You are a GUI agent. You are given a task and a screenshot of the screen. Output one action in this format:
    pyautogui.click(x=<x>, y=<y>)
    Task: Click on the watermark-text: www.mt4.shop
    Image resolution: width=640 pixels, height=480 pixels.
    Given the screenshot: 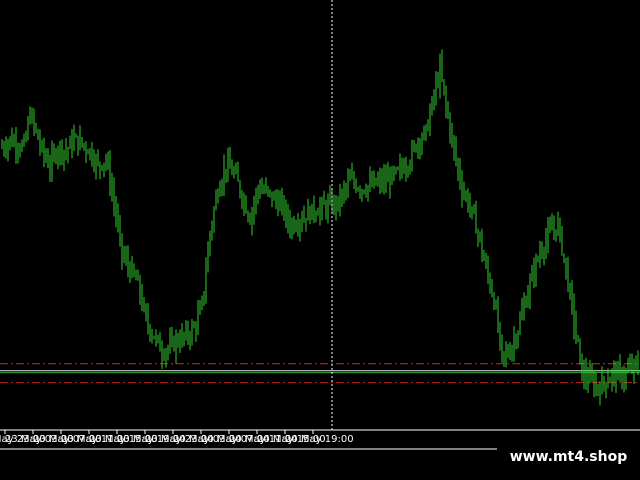 What is the action you would take?
    pyautogui.click(x=568, y=457)
    